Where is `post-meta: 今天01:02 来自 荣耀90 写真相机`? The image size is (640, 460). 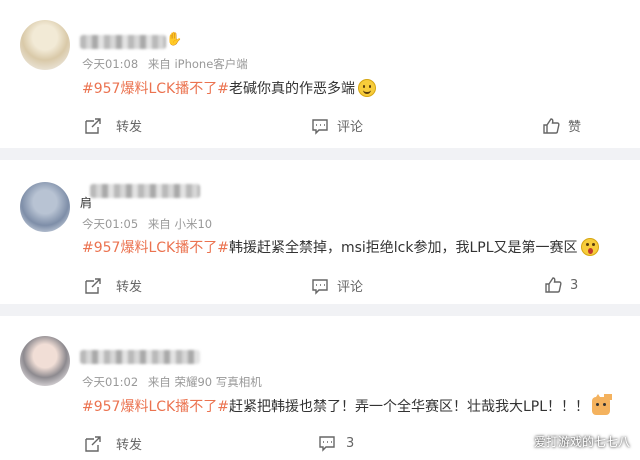 post-meta: 今天01:02 来自 荣耀90 写真相机 is located at coordinates (175, 382).